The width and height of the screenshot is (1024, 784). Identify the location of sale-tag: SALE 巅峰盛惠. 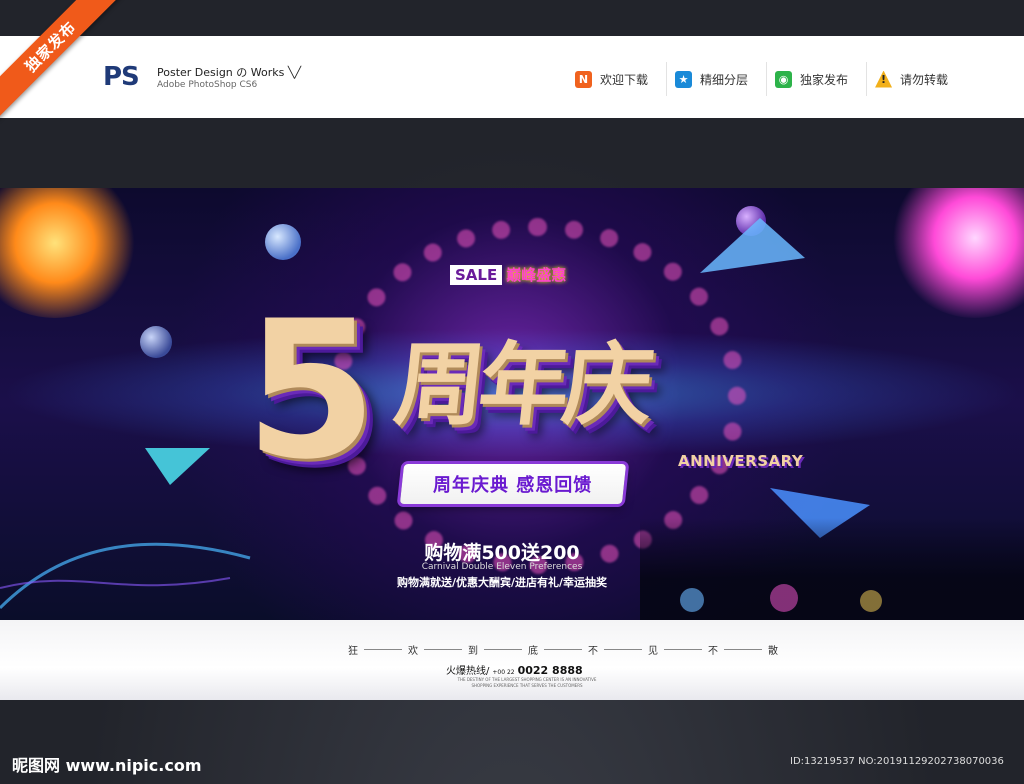
(508, 274).